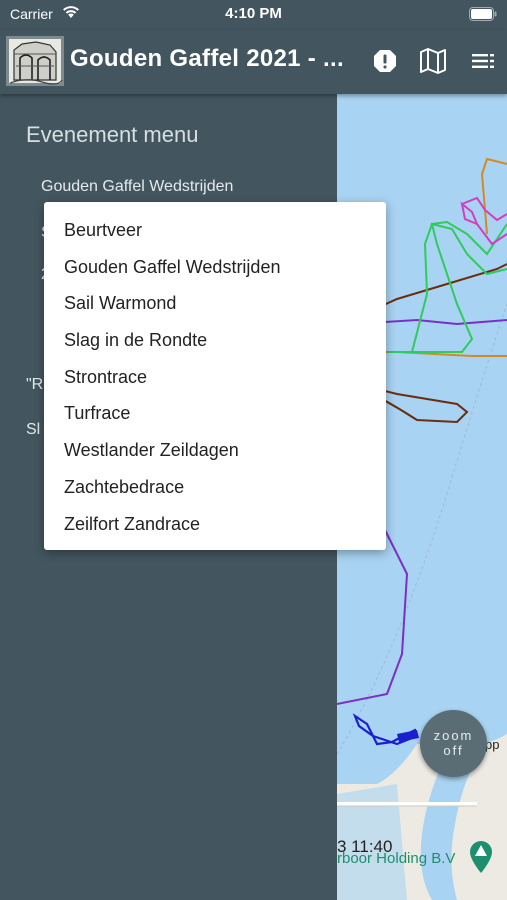 The height and width of the screenshot is (900, 507). What do you see at coordinates (483, 61) in the screenshot?
I see `menu-list-icon` at bounding box center [483, 61].